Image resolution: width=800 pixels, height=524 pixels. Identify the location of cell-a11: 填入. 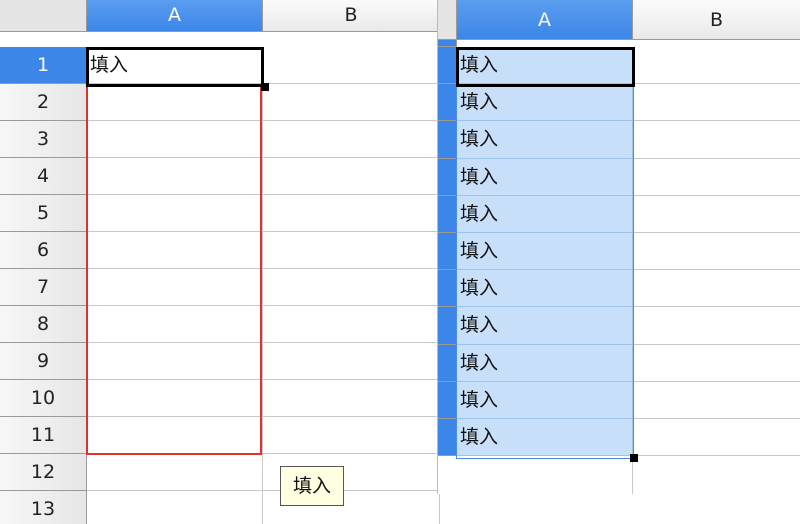
(545, 438).